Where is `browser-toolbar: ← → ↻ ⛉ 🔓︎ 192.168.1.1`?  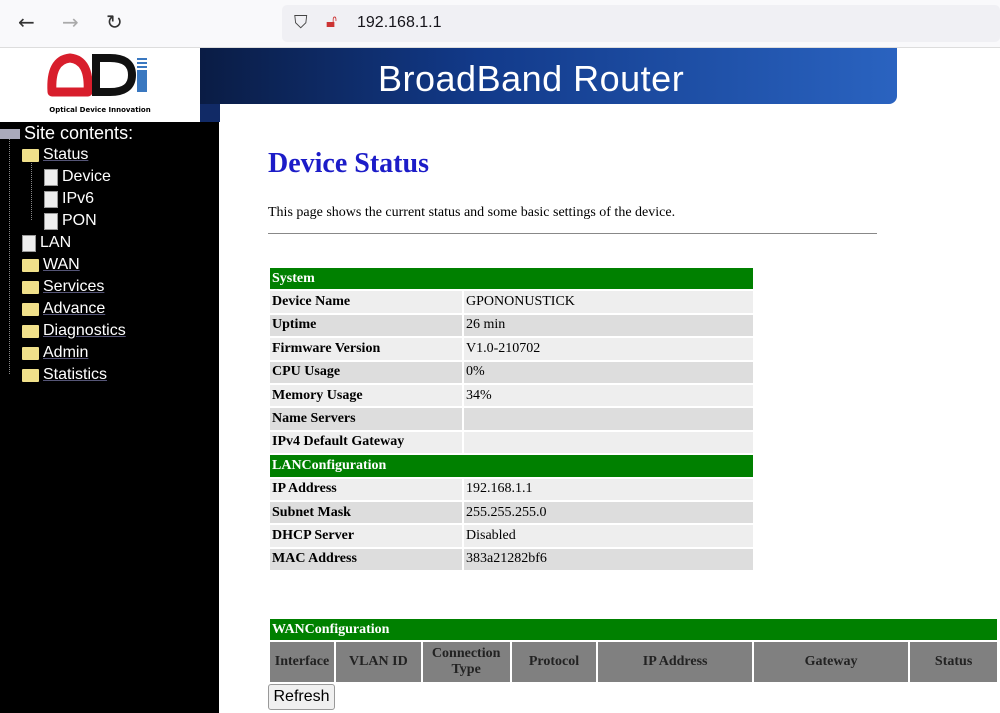
browser-toolbar: ← → ↻ ⛉ 🔓︎ 192.168.1.1 is located at coordinates (500, 24).